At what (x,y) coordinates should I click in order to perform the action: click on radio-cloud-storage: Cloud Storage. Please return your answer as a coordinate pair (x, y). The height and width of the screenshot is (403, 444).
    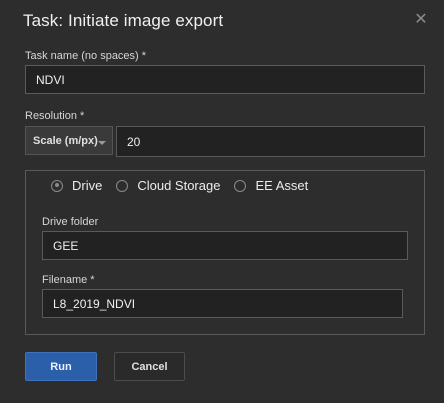
    Looking at the image, I should click on (168, 185).